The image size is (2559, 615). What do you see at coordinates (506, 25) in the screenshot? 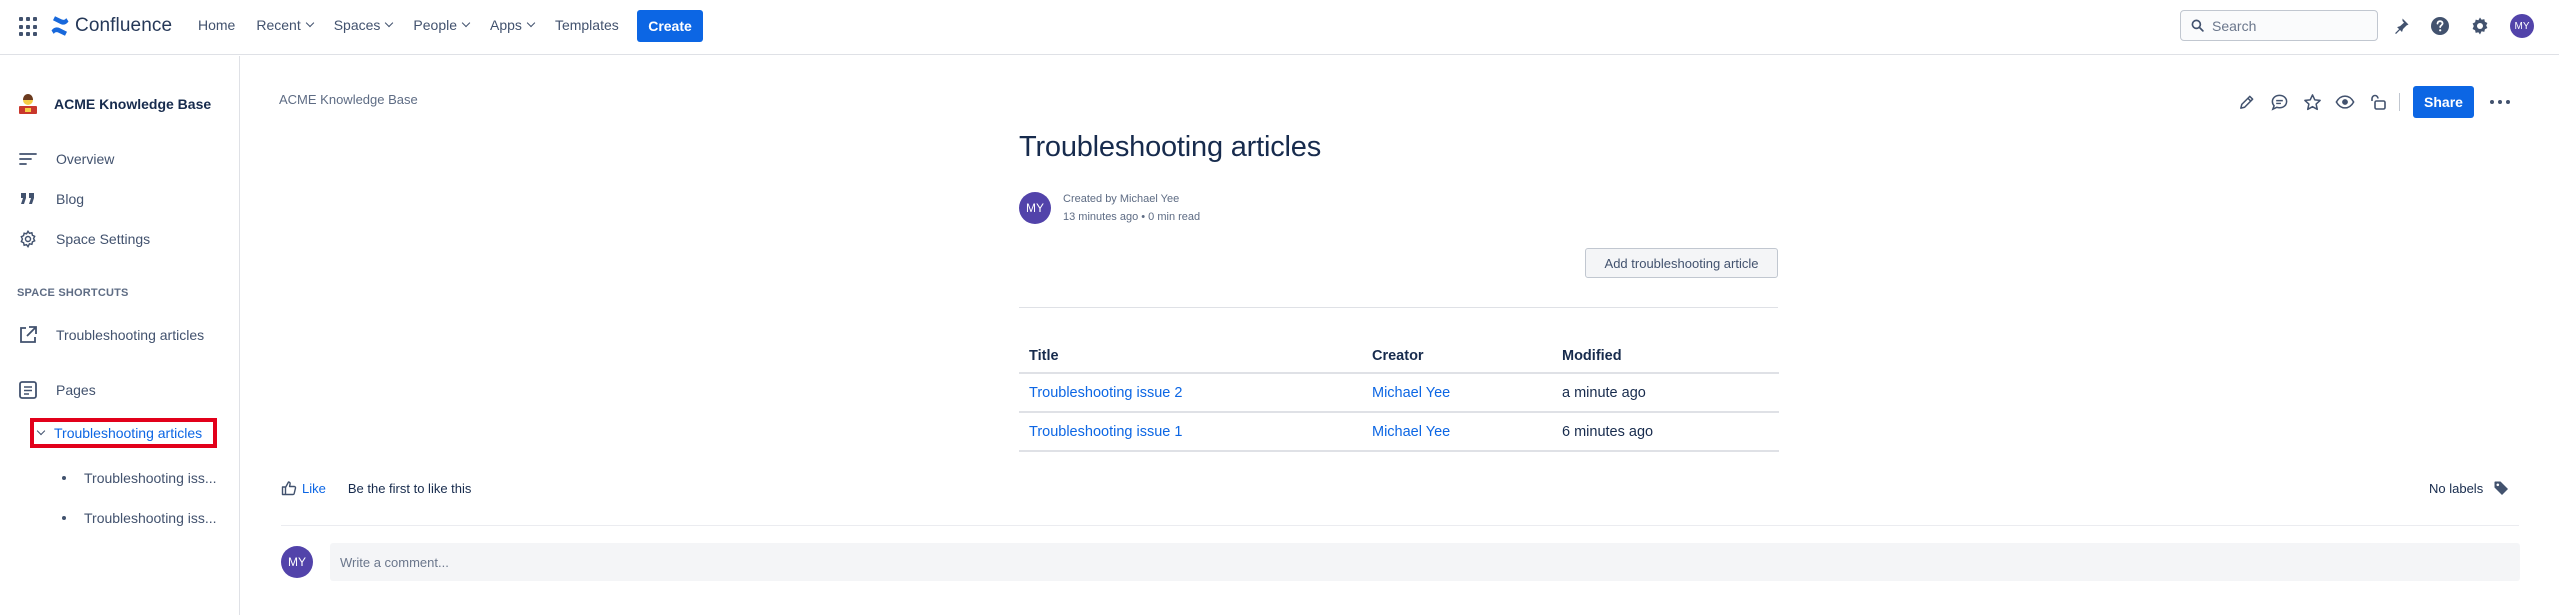
I see `nav-label: Apps` at bounding box center [506, 25].